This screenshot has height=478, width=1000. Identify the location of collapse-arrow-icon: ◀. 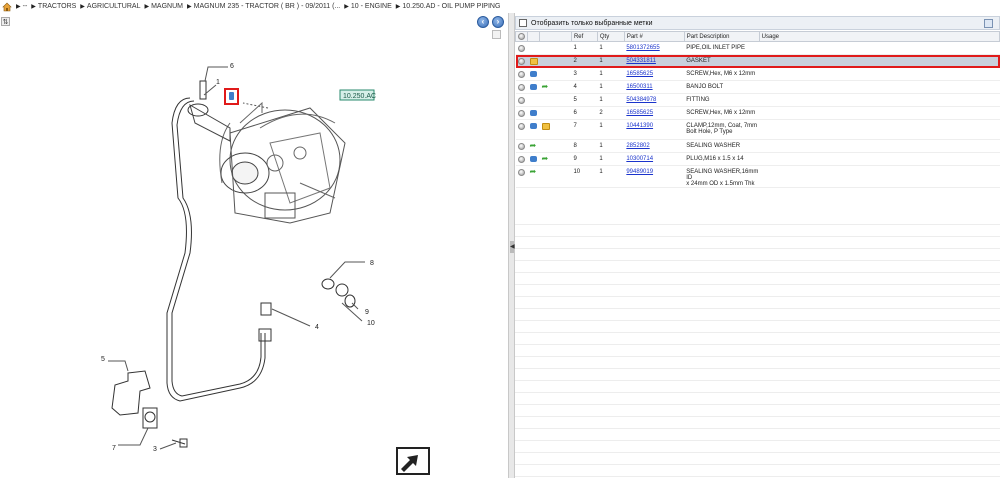
(512, 247).